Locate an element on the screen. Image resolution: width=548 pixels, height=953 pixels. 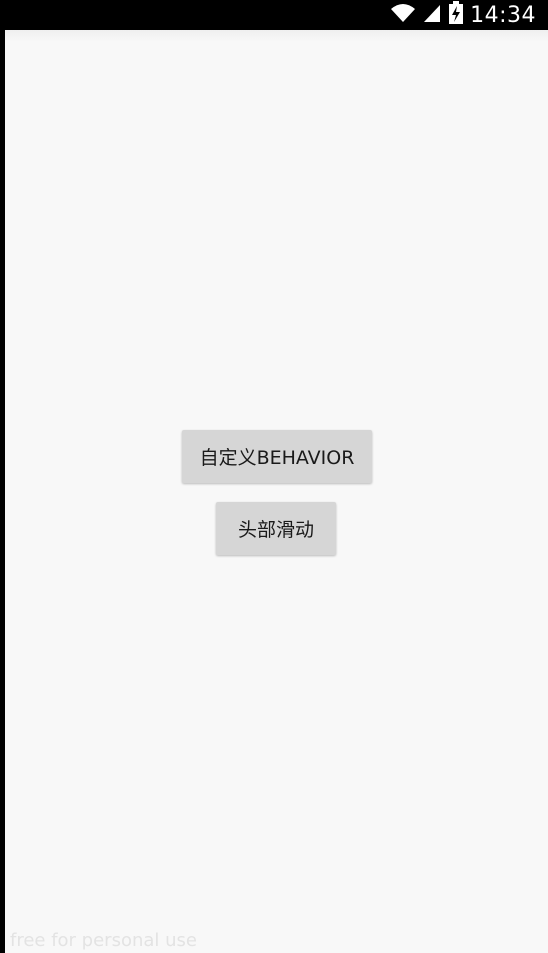
status-icons: 14:34 is located at coordinates (463, 15).